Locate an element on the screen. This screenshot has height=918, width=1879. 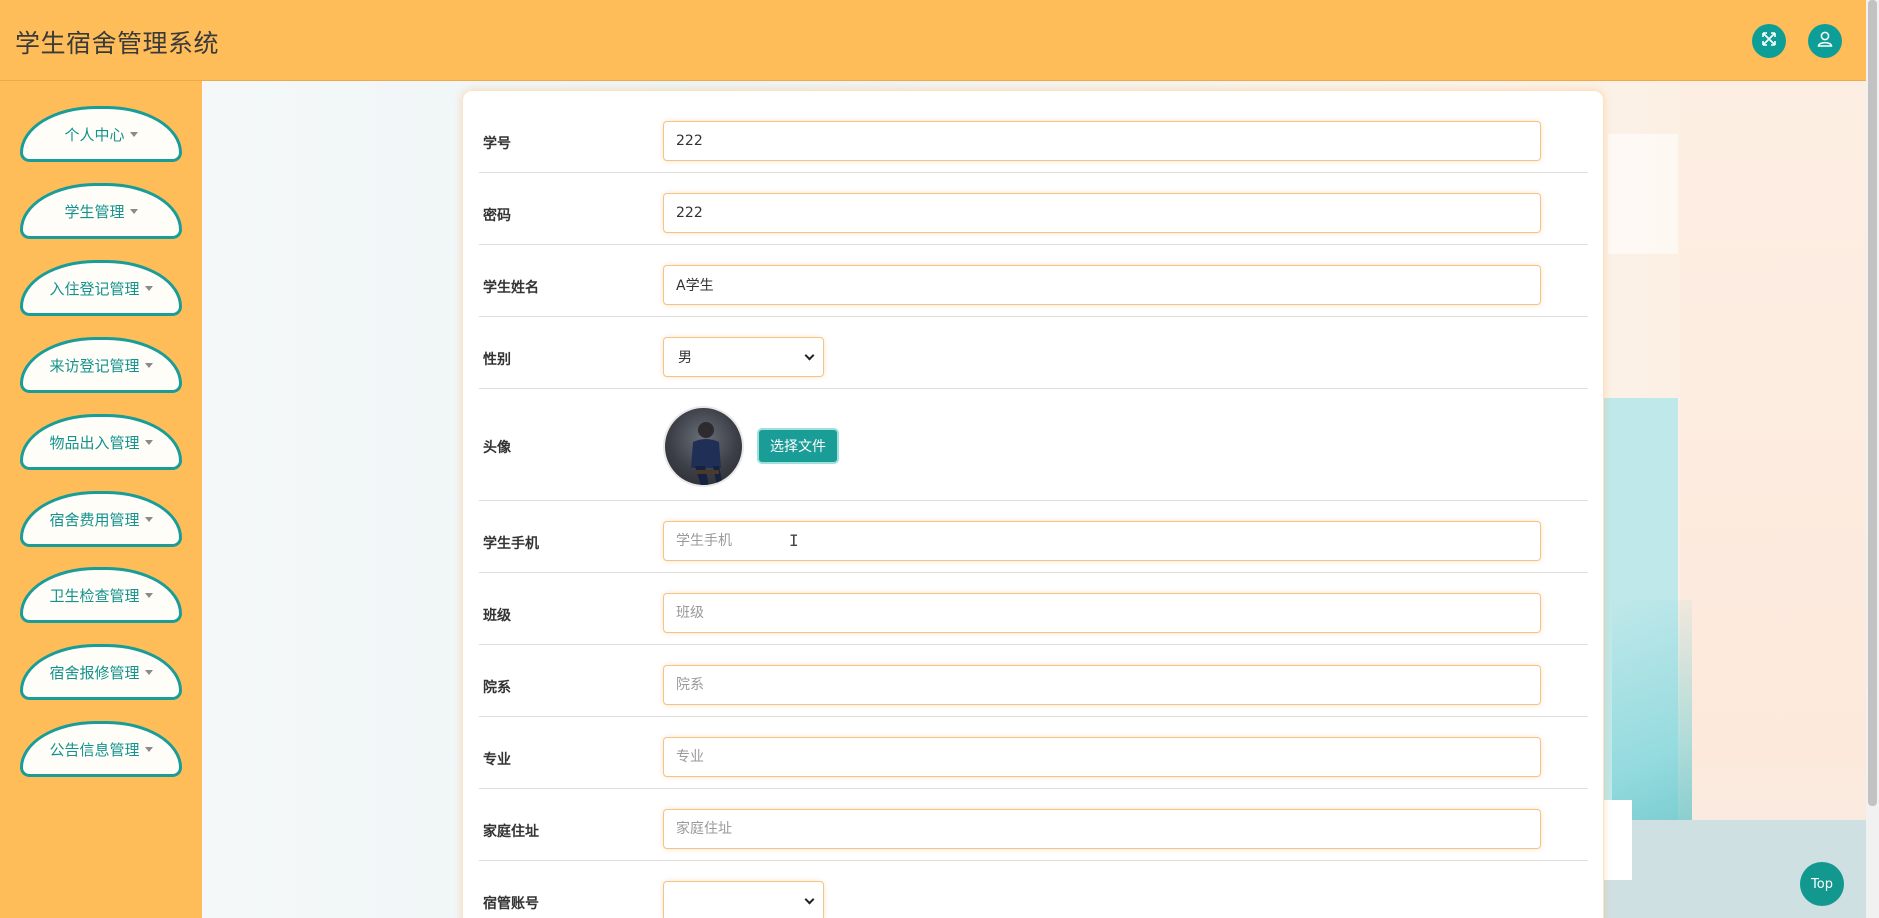
form-row-password: 密码 is located at coordinates (1033, 209).